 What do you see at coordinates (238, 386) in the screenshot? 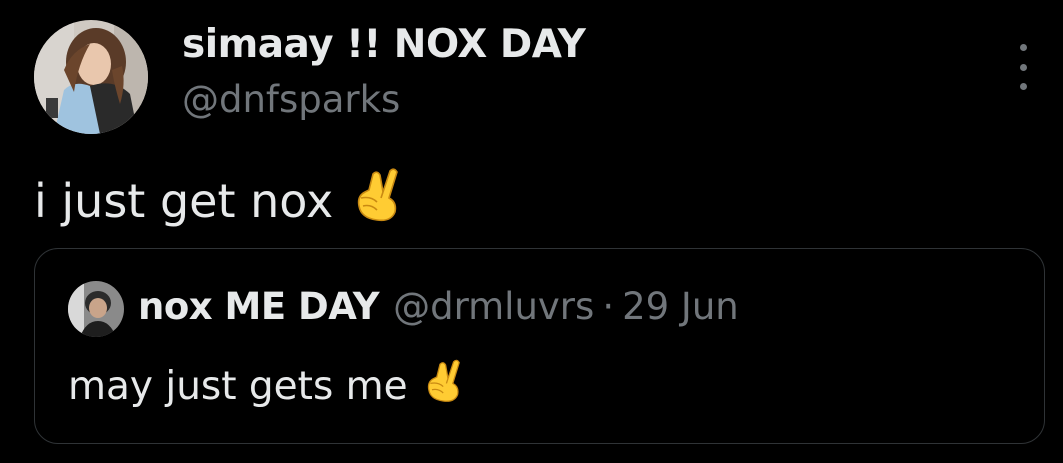
I see `quoted-tweet-text-content: may just gets me` at bounding box center [238, 386].